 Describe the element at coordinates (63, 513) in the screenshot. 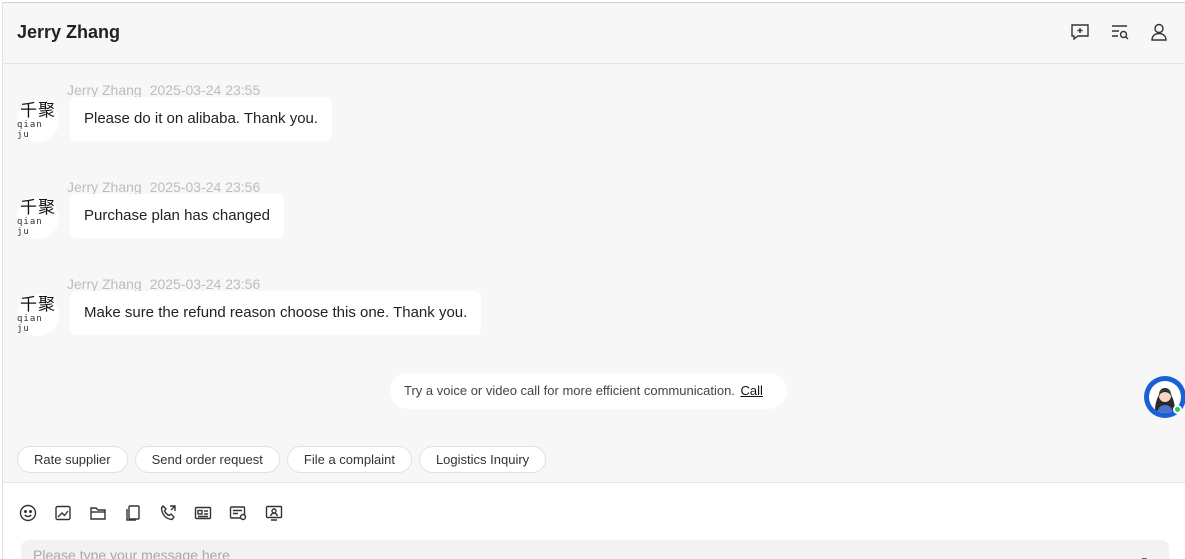

I see `image-icon` at that location.